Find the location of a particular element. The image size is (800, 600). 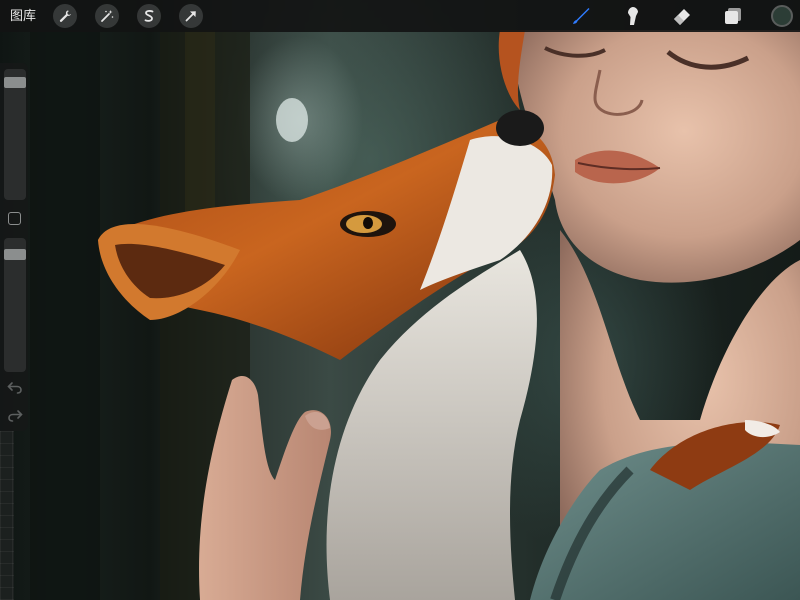

redo-button is located at coordinates (15, 416).